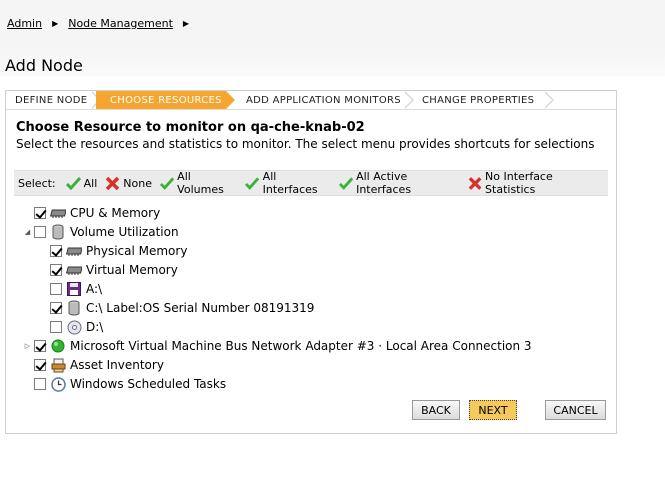 The width and height of the screenshot is (665, 488). What do you see at coordinates (323, 100) in the screenshot?
I see `wizard-step-add-application-monitors: ADD APPLICATION MONITORS` at bounding box center [323, 100].